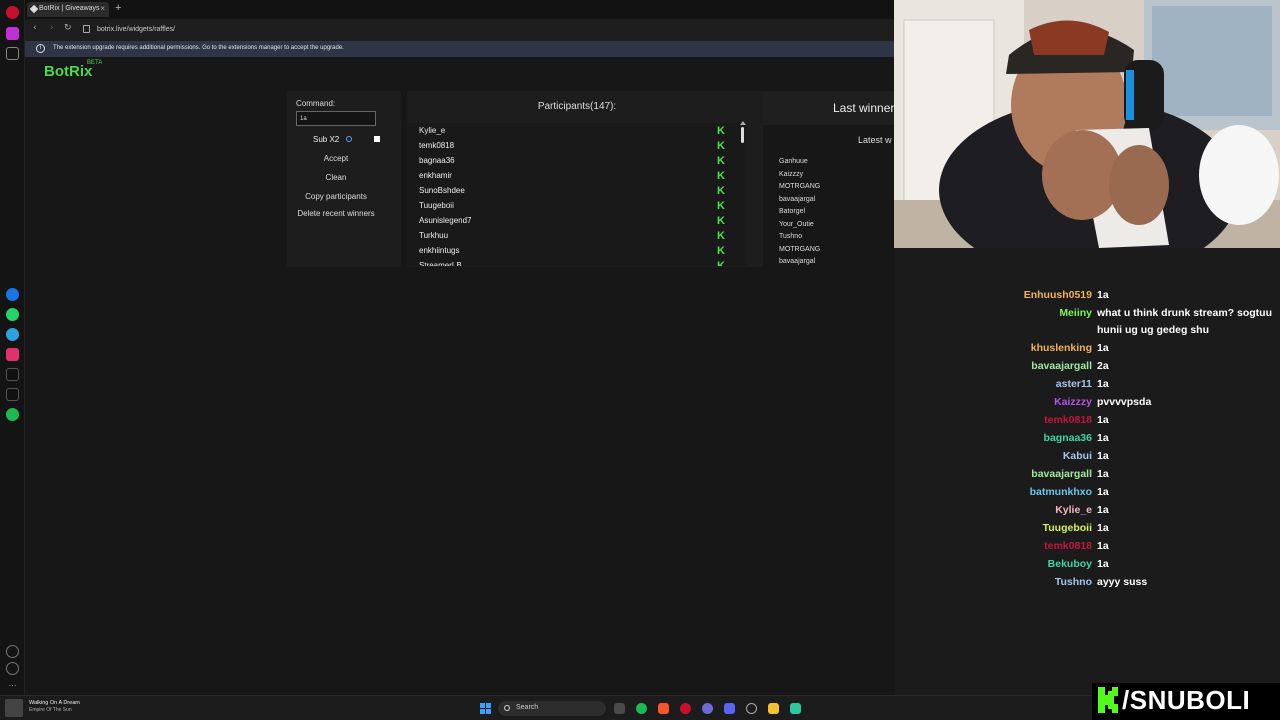  I want to click on chat-username: Kaizzzy, so click(1073, 402).